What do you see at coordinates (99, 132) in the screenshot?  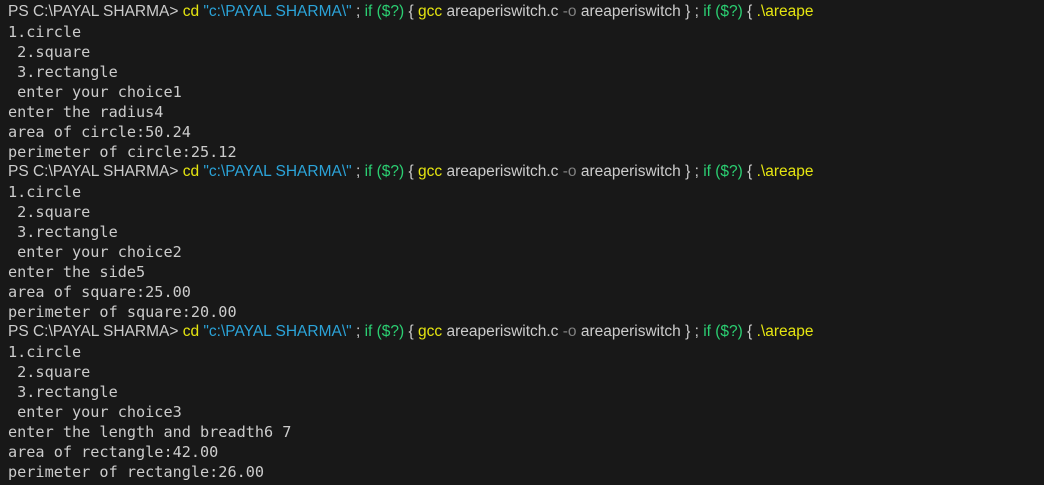 I see `output-line: area of circle:50.24` at bounding box center [99, 132].